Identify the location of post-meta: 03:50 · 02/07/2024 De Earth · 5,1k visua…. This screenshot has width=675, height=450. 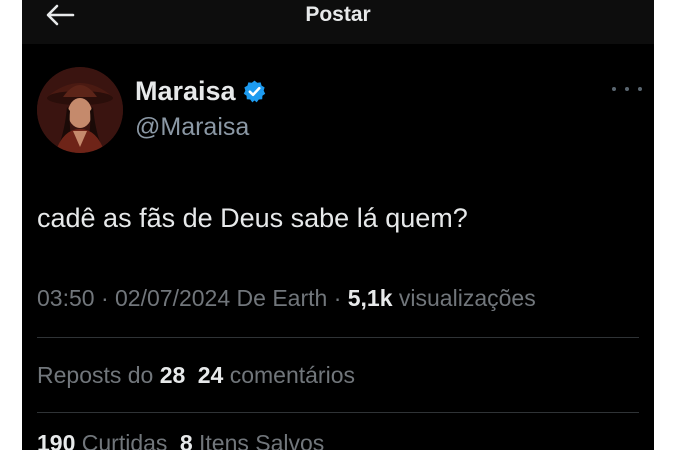
(286, 298).